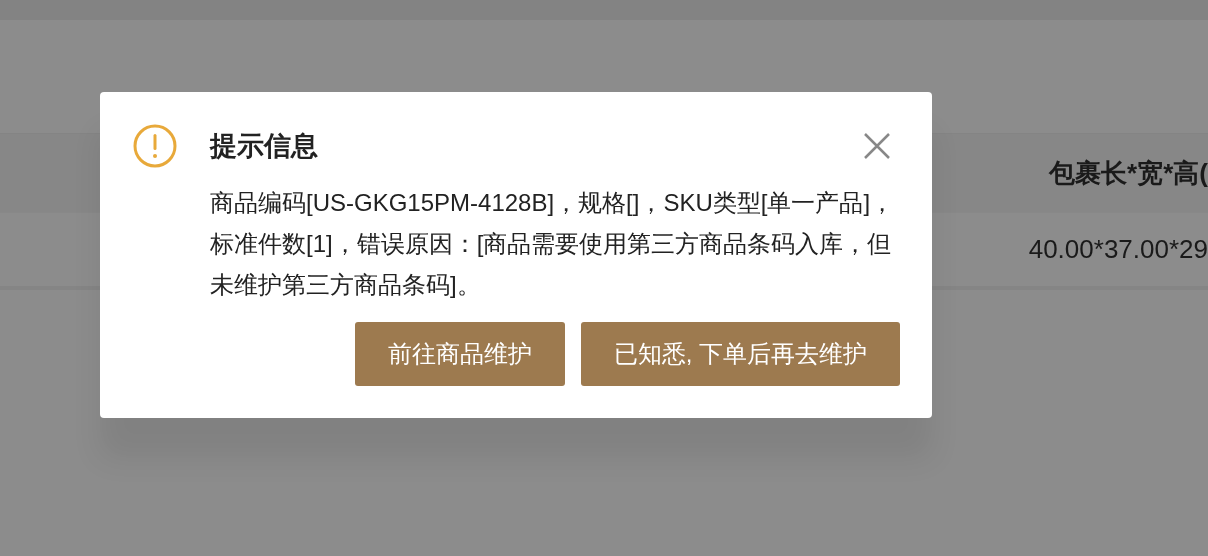  What do you see at coordinates (459, 354) in the screenshot?
I see `dialog-button: 前往商品维护` at bounding box center [459, 354].